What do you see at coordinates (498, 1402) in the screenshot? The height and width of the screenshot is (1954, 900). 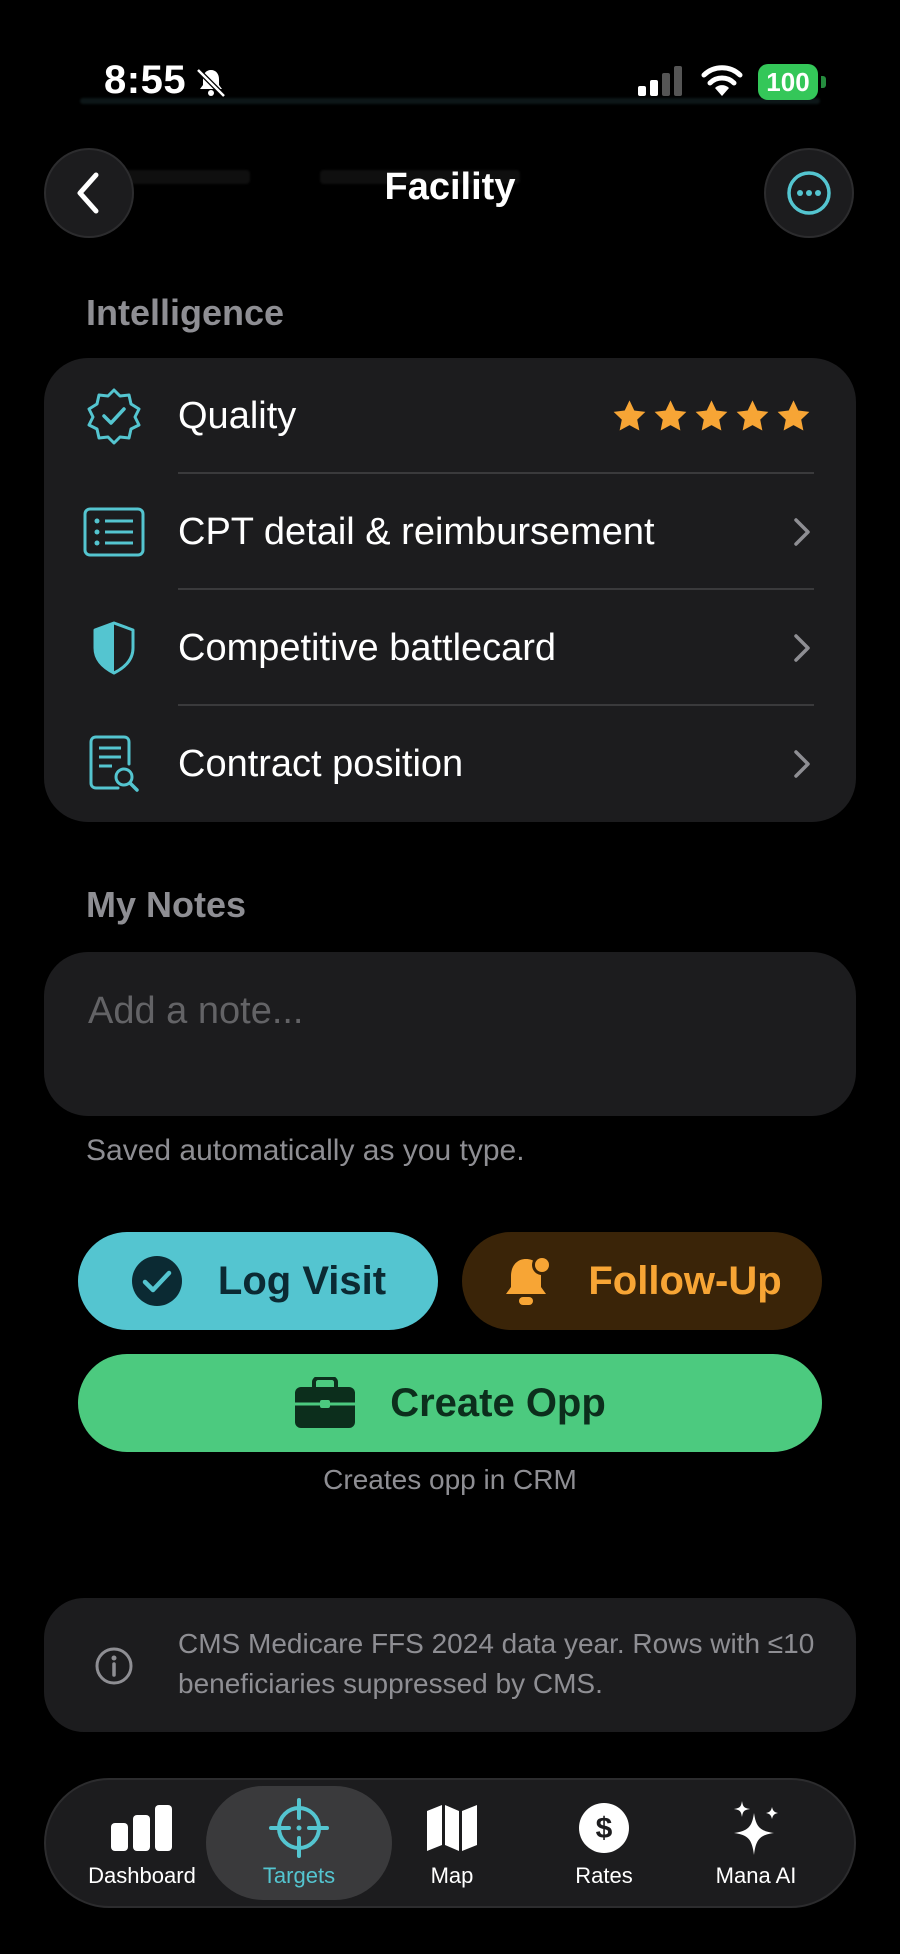 I see `create-opp-label: Create Opp` at bounding box center [498, 1402].